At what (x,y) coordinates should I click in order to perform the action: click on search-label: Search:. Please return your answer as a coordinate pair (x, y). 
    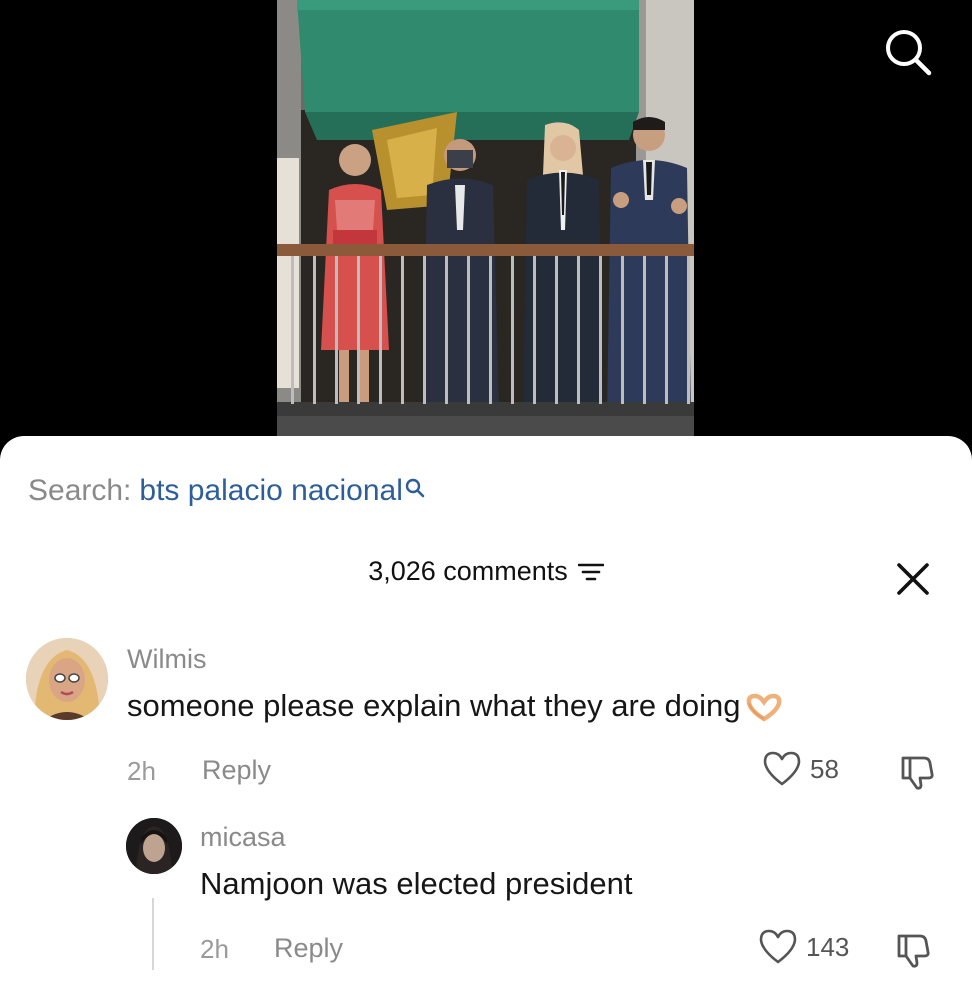
    Looking at the image, I should click on (80, 490).